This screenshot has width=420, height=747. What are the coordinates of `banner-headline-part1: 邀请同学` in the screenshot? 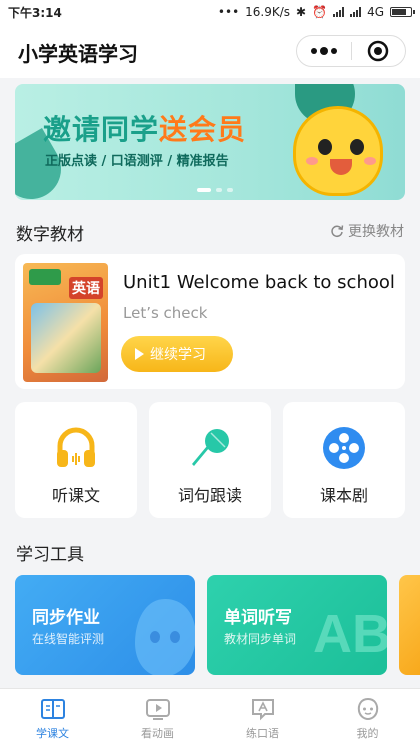 It's located at (101, 129).